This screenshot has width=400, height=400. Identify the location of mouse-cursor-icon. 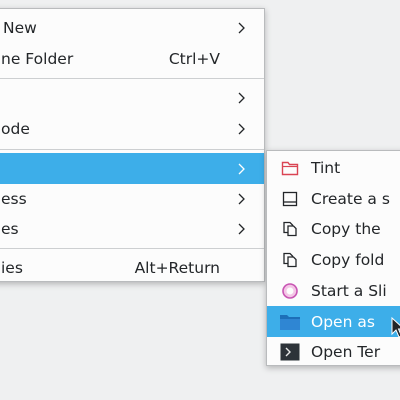
(395, 327).